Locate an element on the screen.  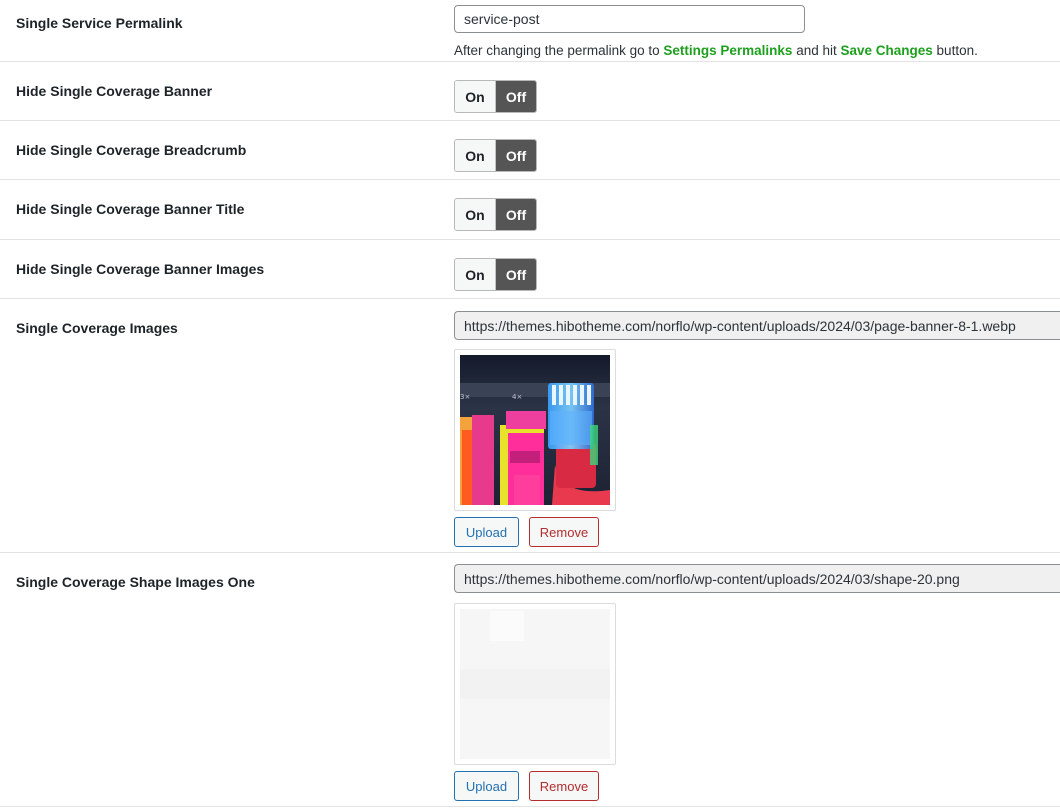
coverage-image-preview: 3× 4× is located at coordinates (535, 430).